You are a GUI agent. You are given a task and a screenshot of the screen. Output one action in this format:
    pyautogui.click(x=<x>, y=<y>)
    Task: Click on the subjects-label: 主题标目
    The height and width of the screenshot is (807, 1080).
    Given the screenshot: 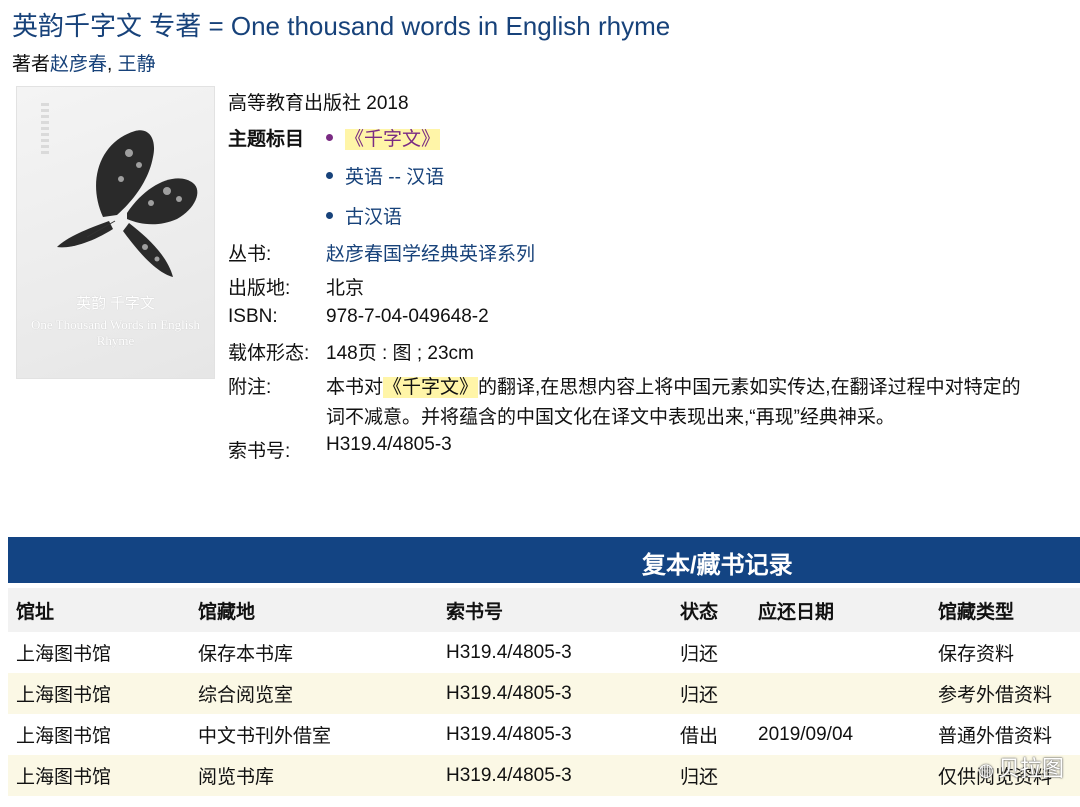 What is the action you would take?
    pyautogui.click(x=266, y=139)
    